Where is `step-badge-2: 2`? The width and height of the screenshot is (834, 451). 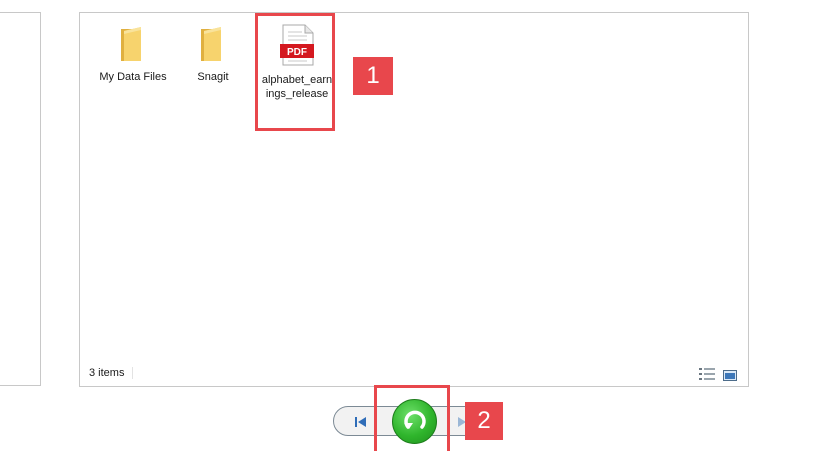 step-badge-2: 2 is located at coordinates (484, 421).